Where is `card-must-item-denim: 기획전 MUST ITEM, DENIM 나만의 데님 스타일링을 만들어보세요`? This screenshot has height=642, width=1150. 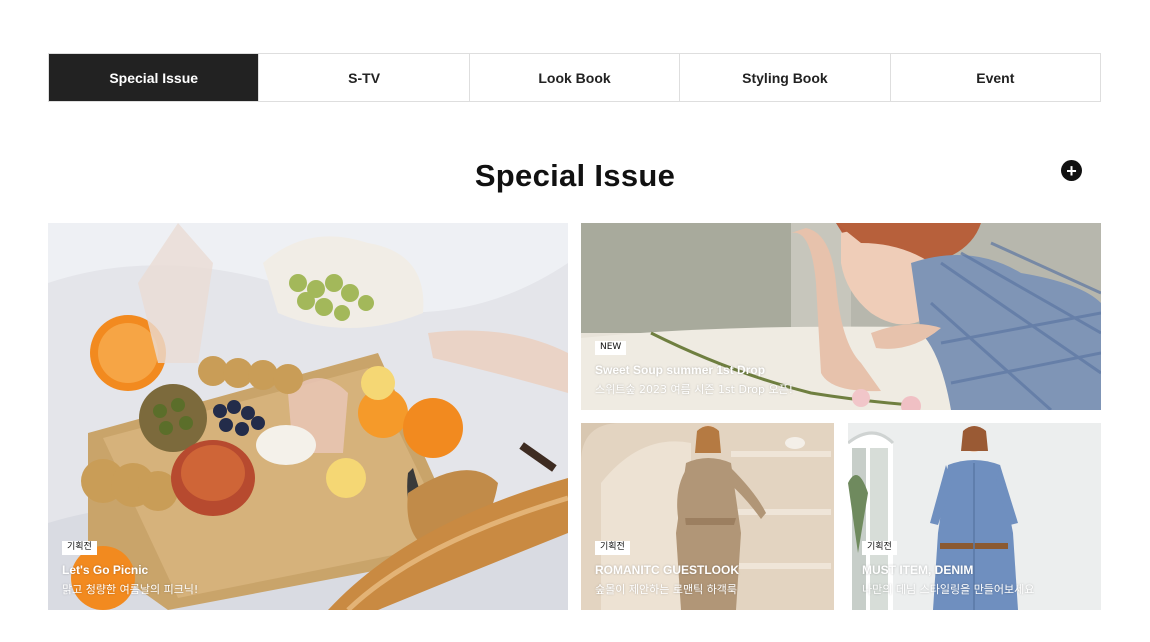
card-must-item-denim: 기획전 MUST ITEM, DENIM 나만의 데님 스타일링을 만들어보세요 is located at coordinates (974, 516).